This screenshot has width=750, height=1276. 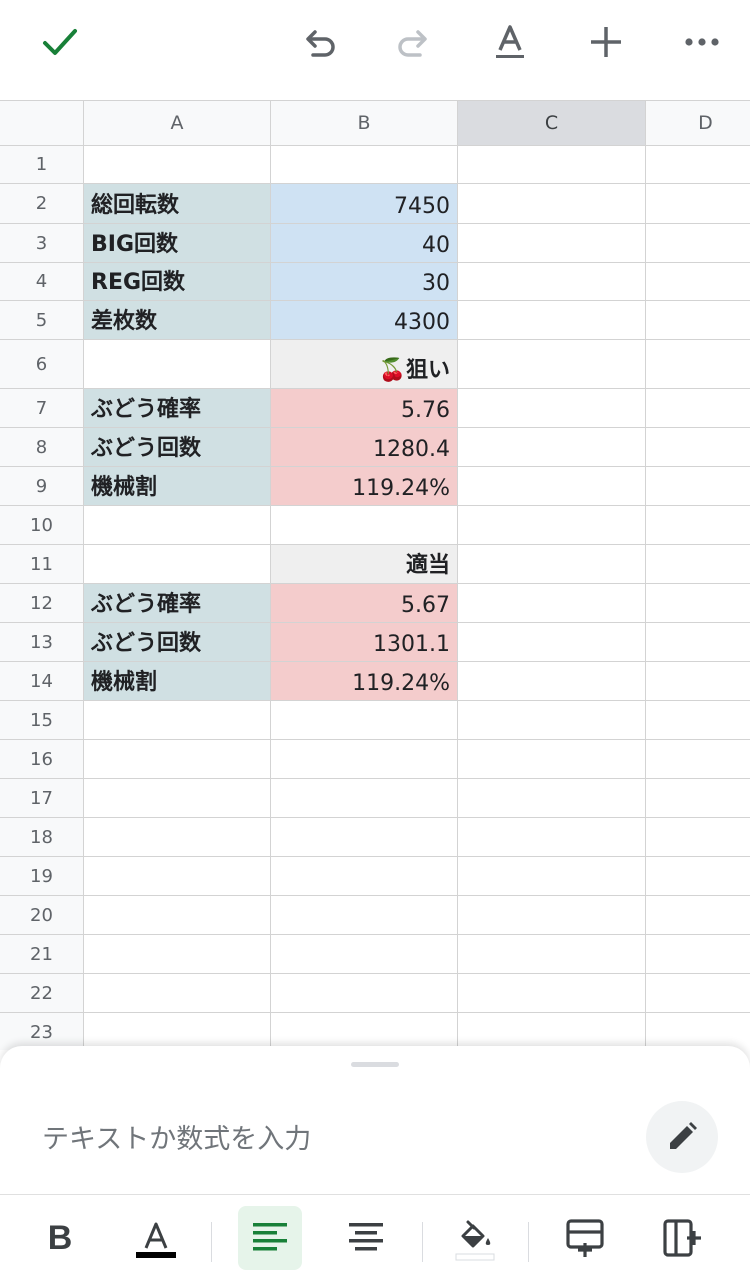 I want to click on cell-d6, so click(x=698, y=364).